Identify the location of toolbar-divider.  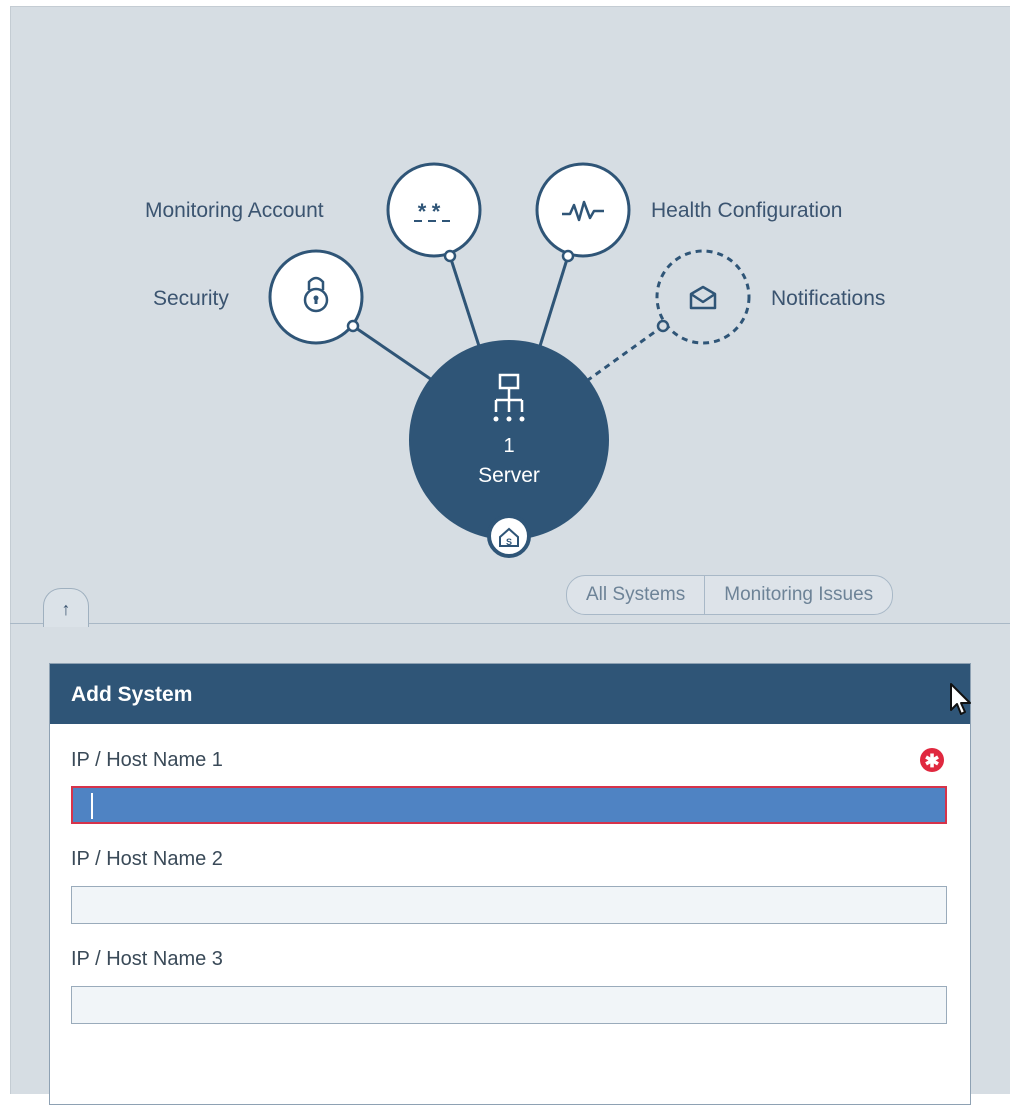
(510, 623).